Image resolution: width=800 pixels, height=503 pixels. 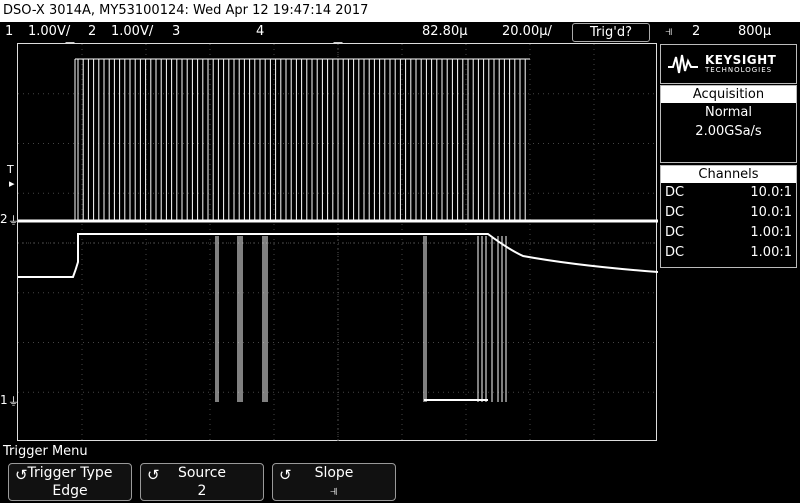 I want to click on trigger-source: 2, so click(x=696, y=31).